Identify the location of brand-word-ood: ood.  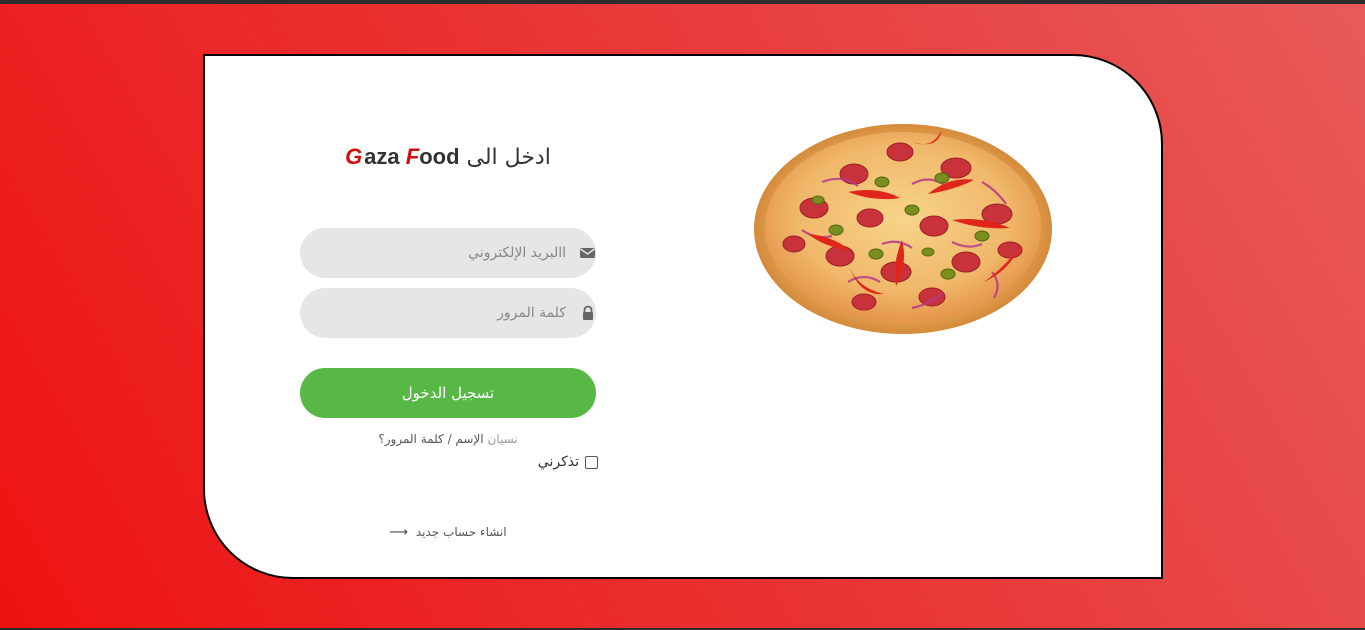
(439, 156).